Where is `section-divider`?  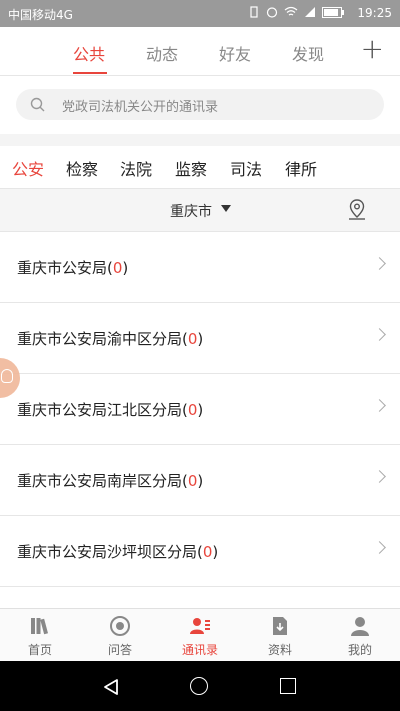
section-divider is located at coordinates (200, 140).